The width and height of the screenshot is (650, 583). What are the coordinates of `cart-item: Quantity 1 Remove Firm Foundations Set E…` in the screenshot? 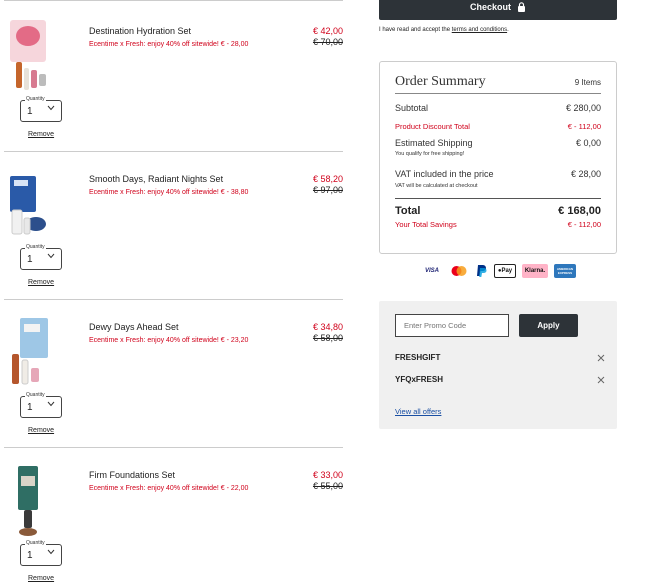 It's located at (173, 515).